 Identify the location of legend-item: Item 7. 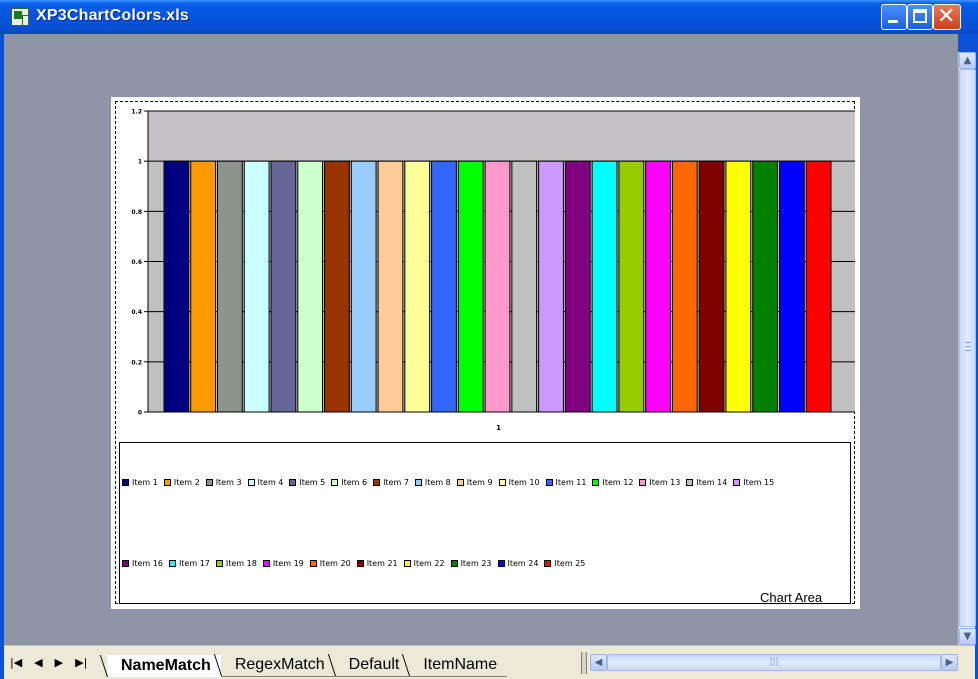
(391, 482).